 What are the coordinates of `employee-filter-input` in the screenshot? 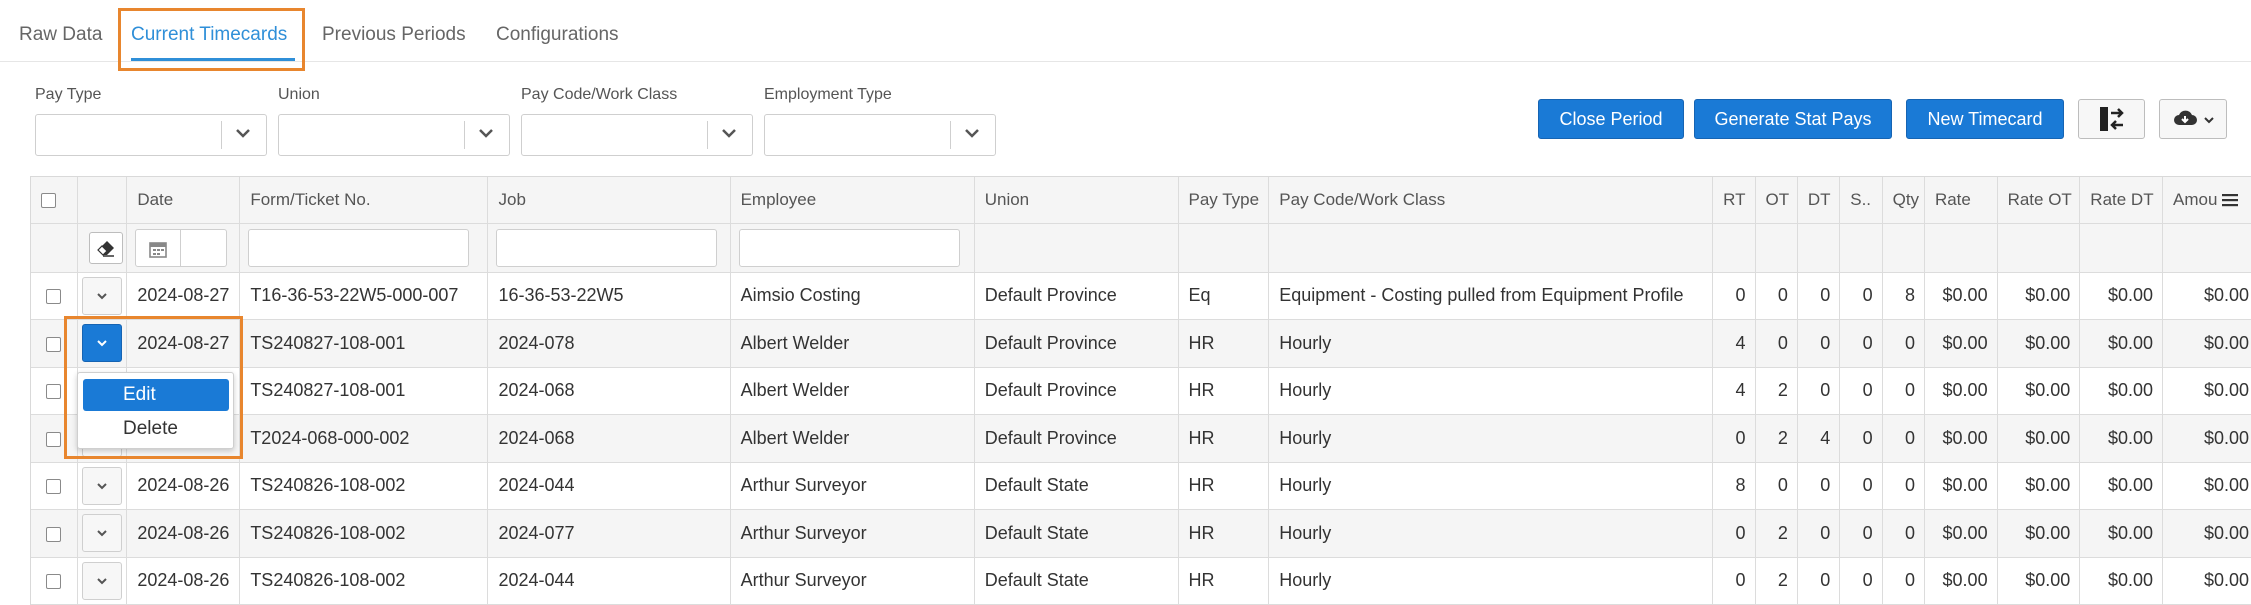 It's located at (849, 247).